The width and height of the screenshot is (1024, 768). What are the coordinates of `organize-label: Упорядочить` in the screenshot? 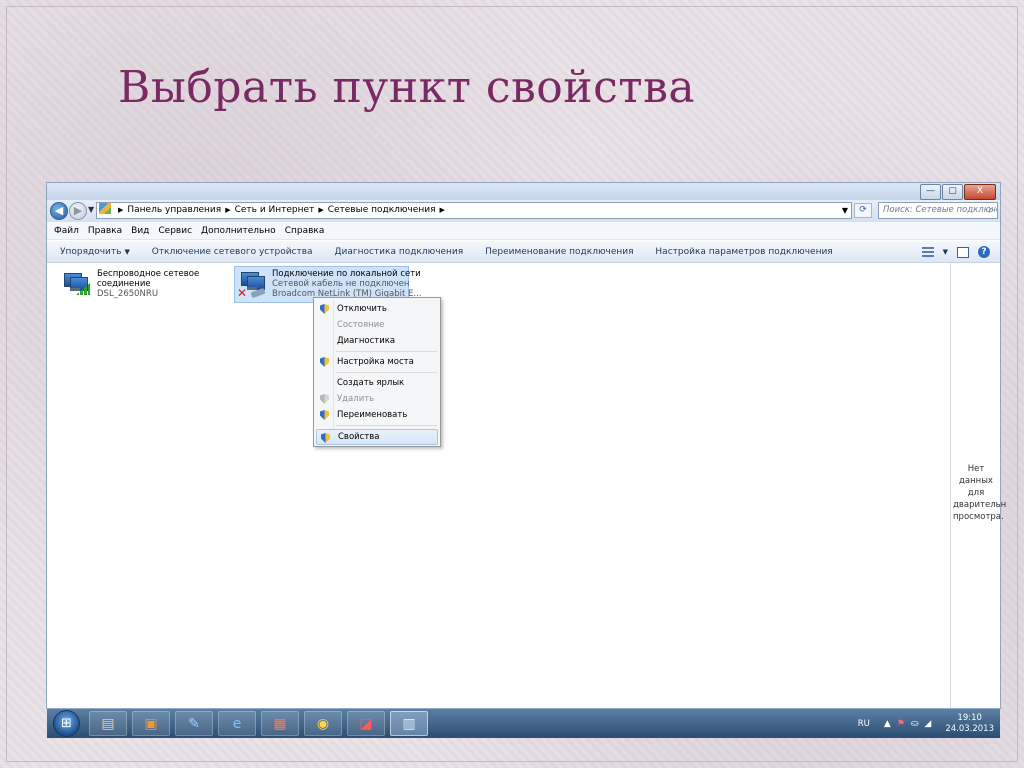 It's located at (91, 252).